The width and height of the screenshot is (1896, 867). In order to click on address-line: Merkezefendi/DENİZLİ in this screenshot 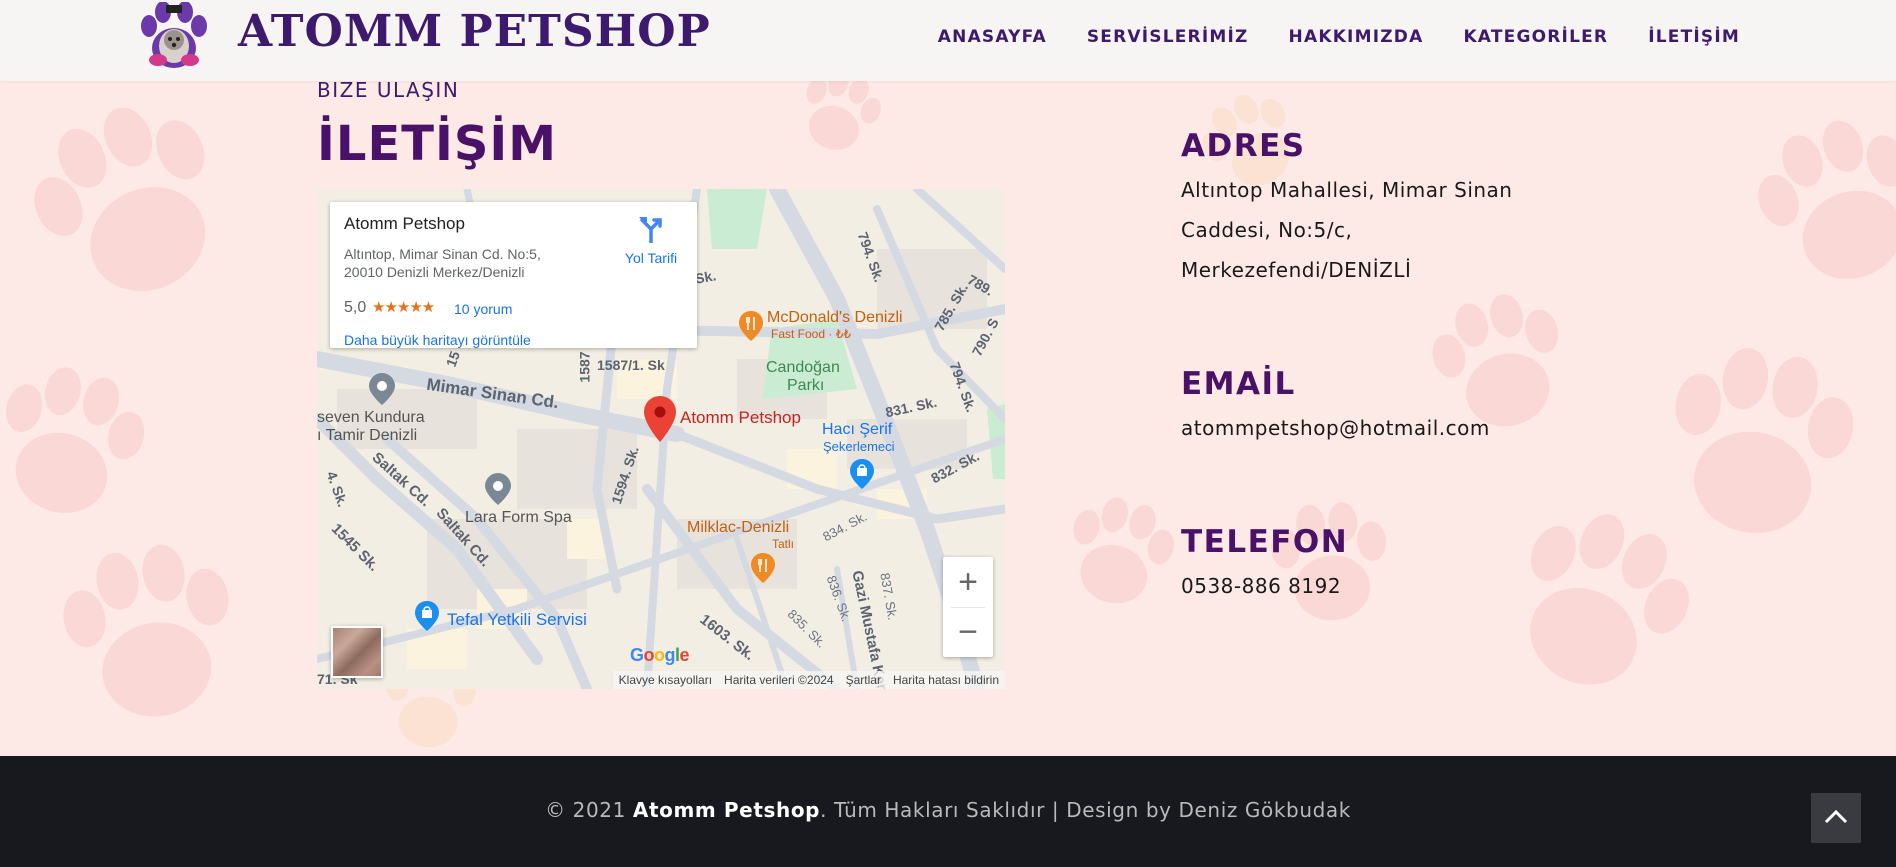, I will do `click(1296, 270)`.